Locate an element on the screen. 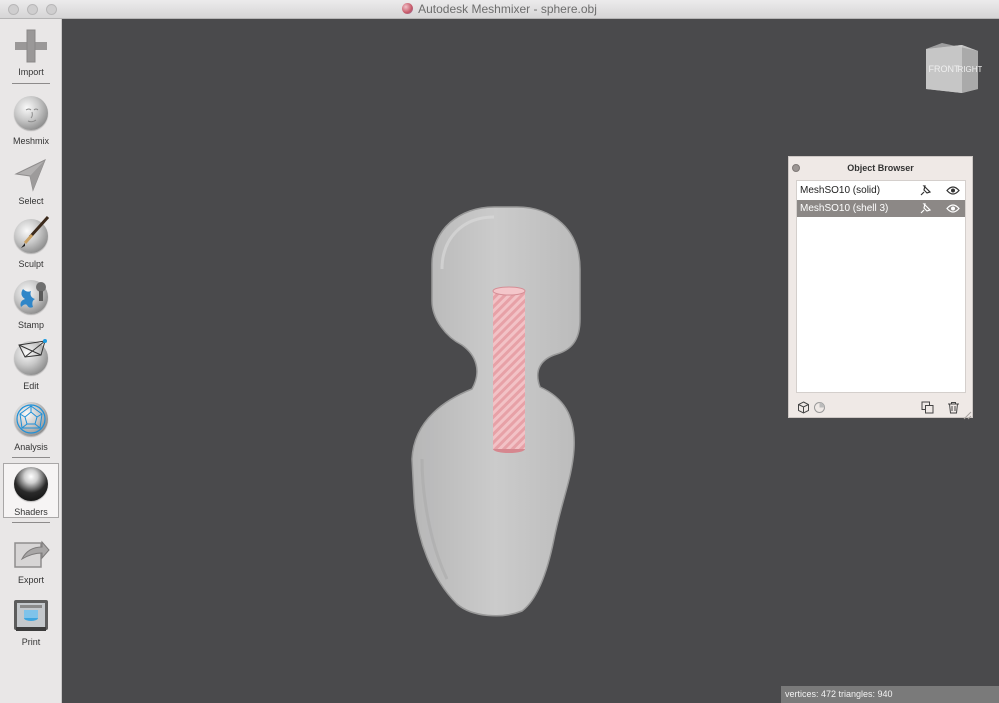  import-button: Import is located at coordinates (31, 52).